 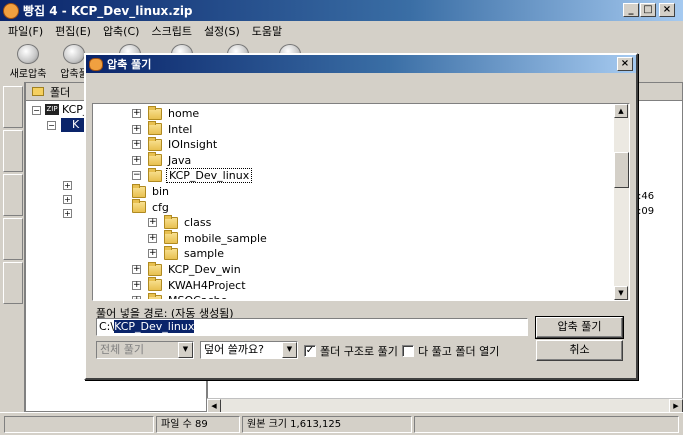 I want to click on extract-scope-value: 전체 풀기, so click(x=122, y=349).